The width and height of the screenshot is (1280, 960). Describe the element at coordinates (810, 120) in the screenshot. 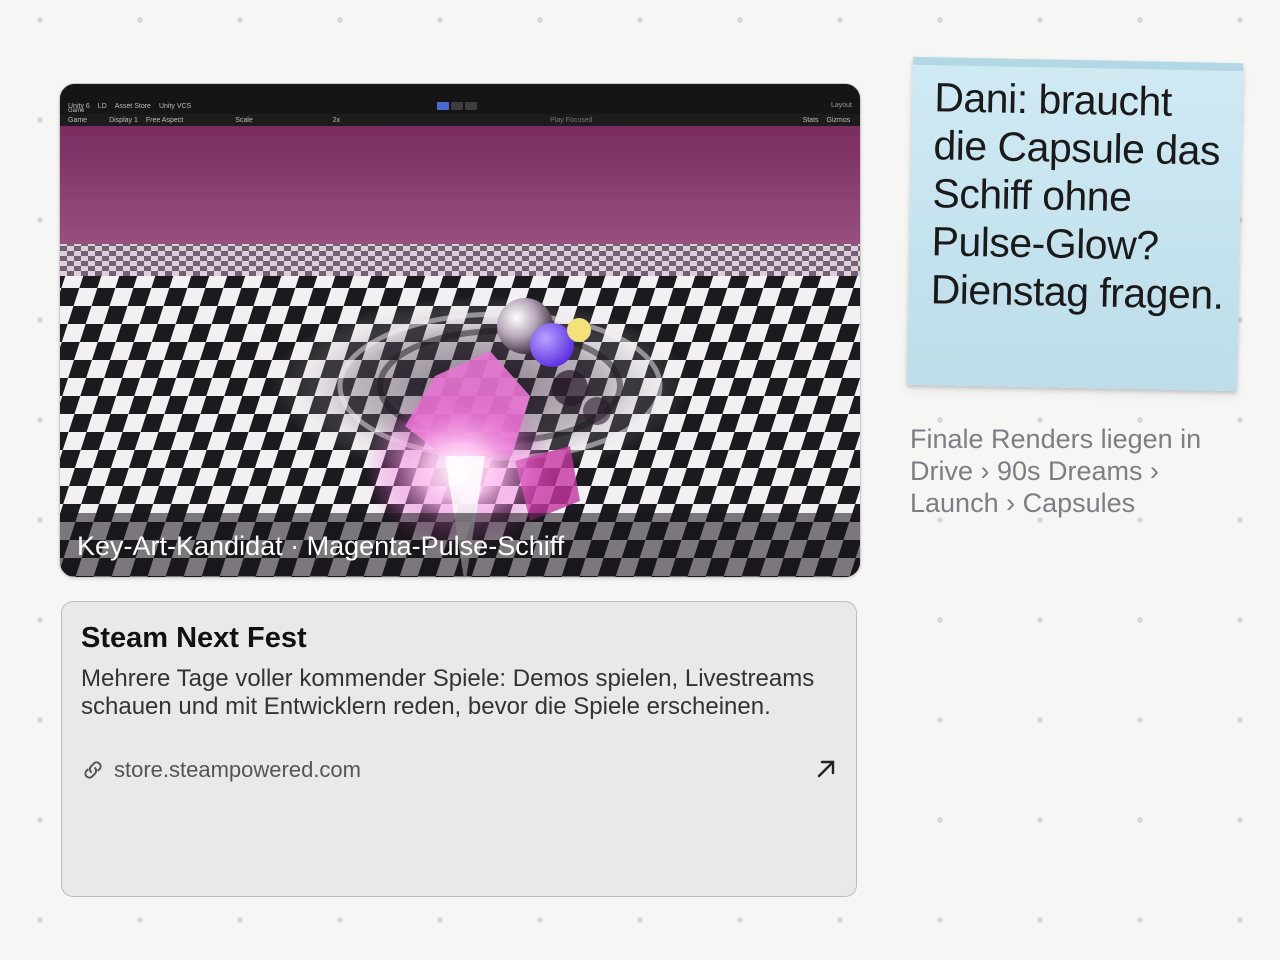

I see `editor-stats: Stats` at that location.